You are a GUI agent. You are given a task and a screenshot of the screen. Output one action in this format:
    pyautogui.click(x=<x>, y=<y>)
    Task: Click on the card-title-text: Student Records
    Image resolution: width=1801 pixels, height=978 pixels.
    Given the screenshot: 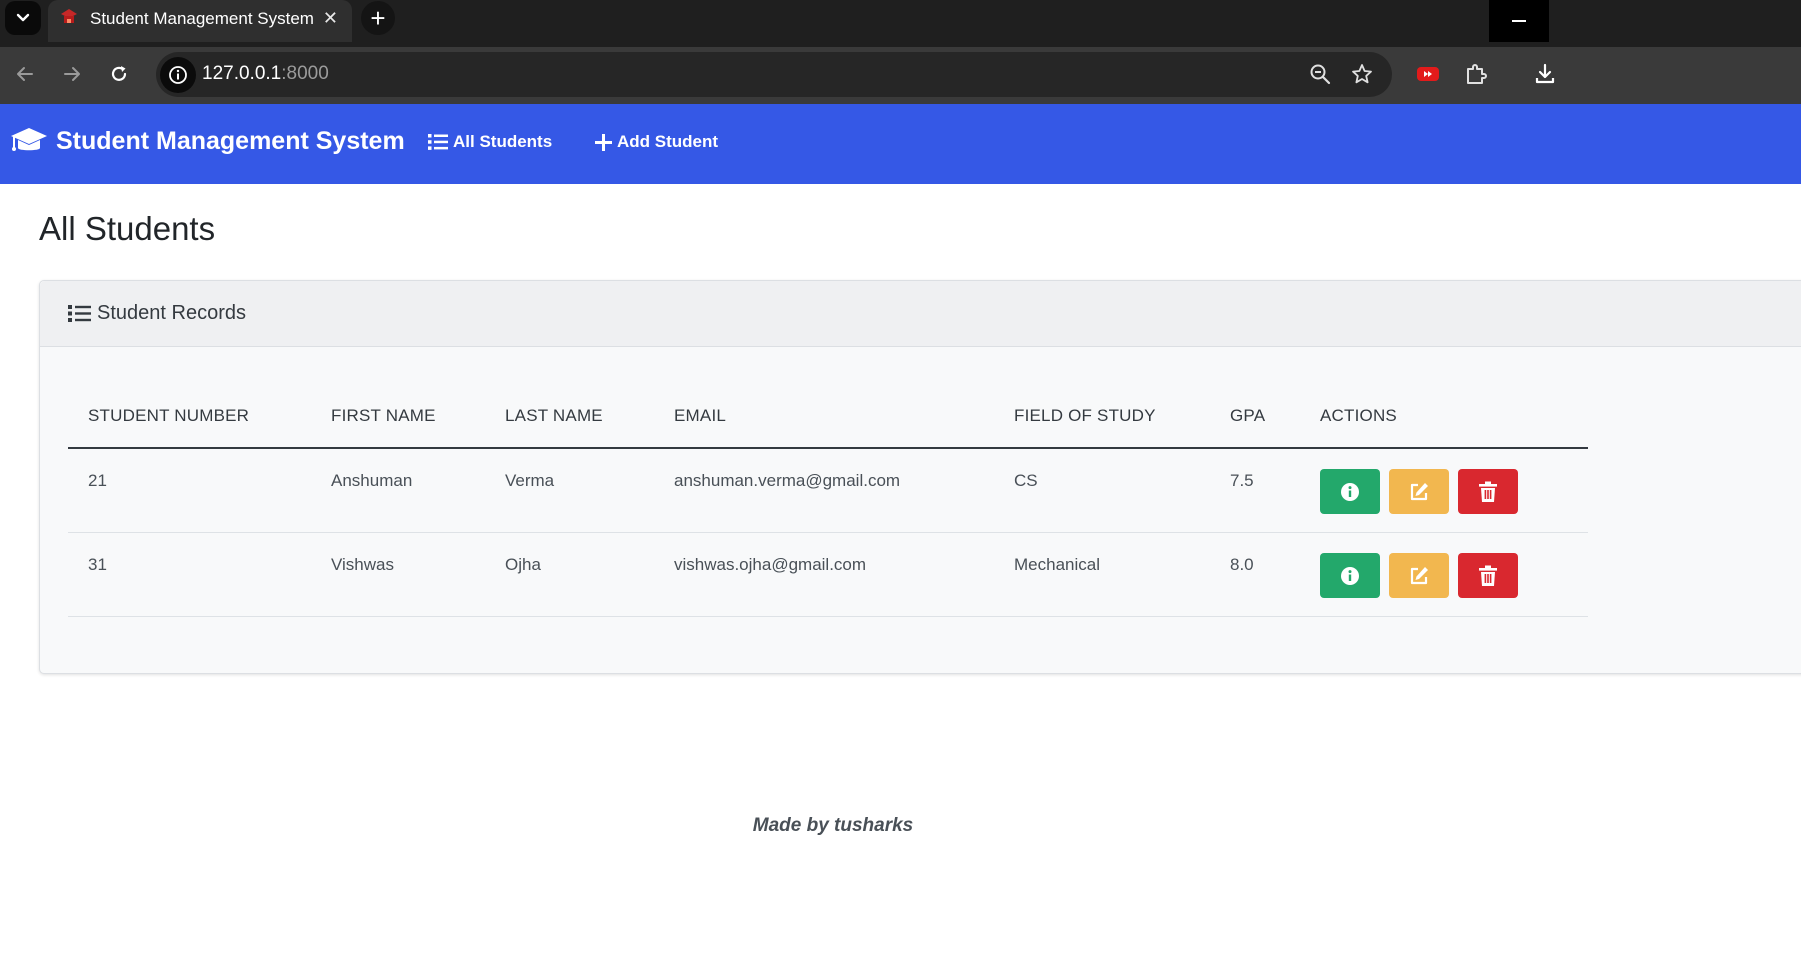 What is the action you would take?
    pyautogui.click(x=171, y=313)
    